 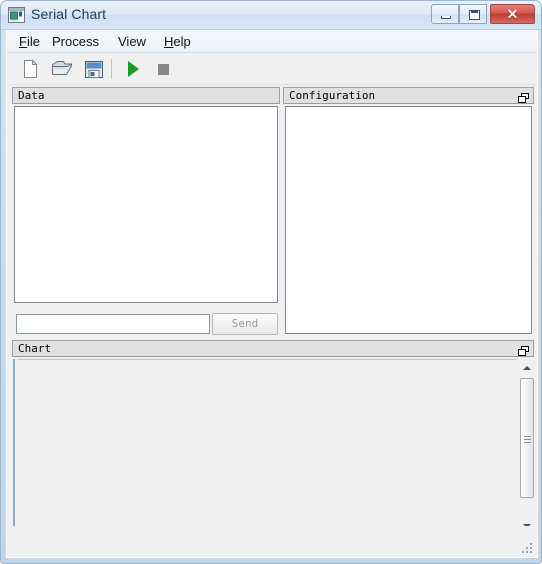 I want to click on menu-item-file: File, so click(x=29, y=41).